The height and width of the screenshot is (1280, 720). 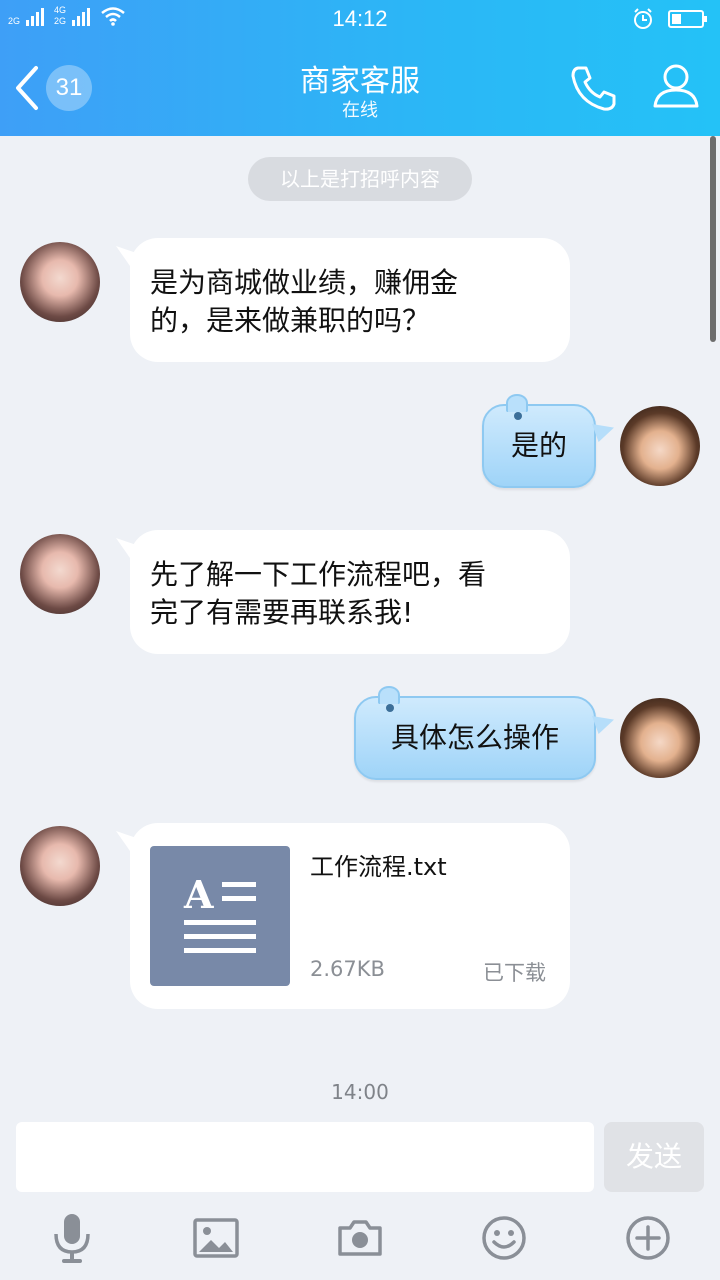 I want to click on phone-icon, so click(x=593, y=88).